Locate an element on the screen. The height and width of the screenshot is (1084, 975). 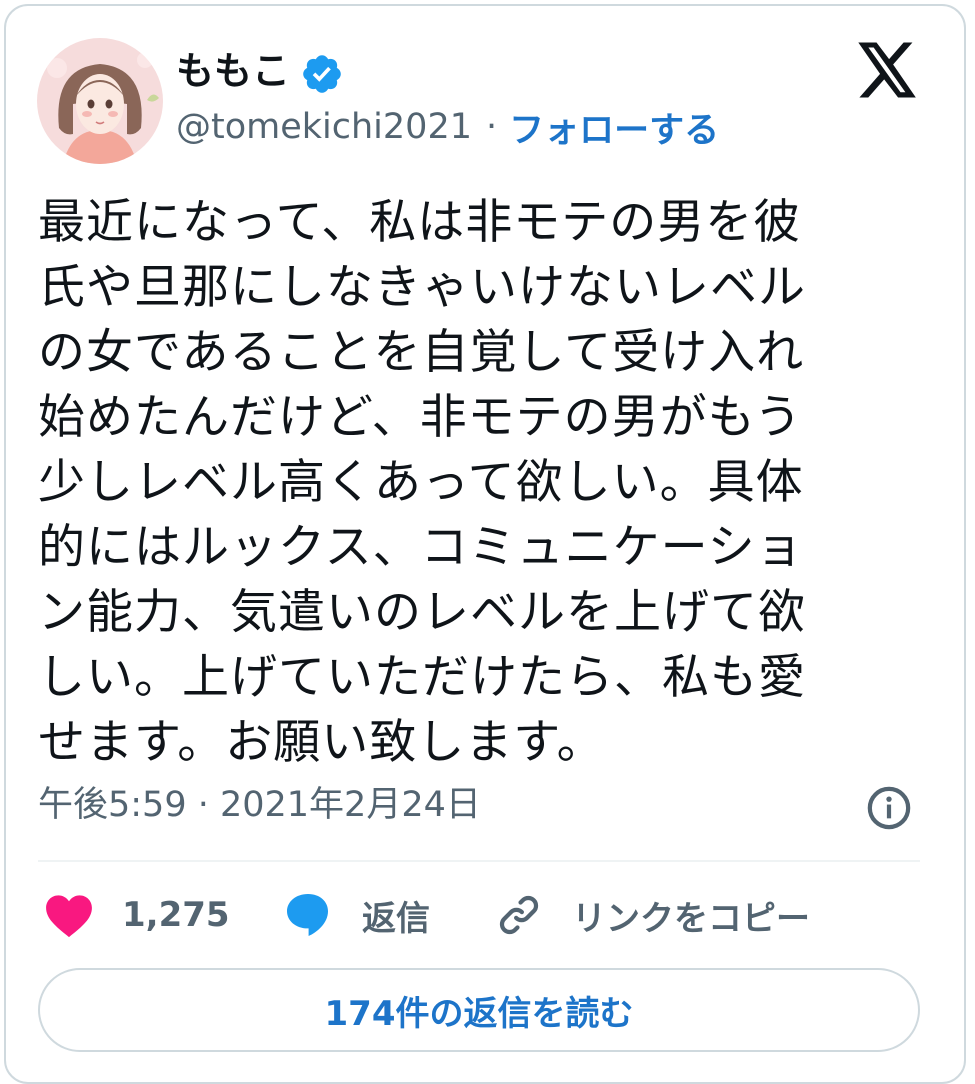
like-button: 1,275 is located at coordinates (137, 915).